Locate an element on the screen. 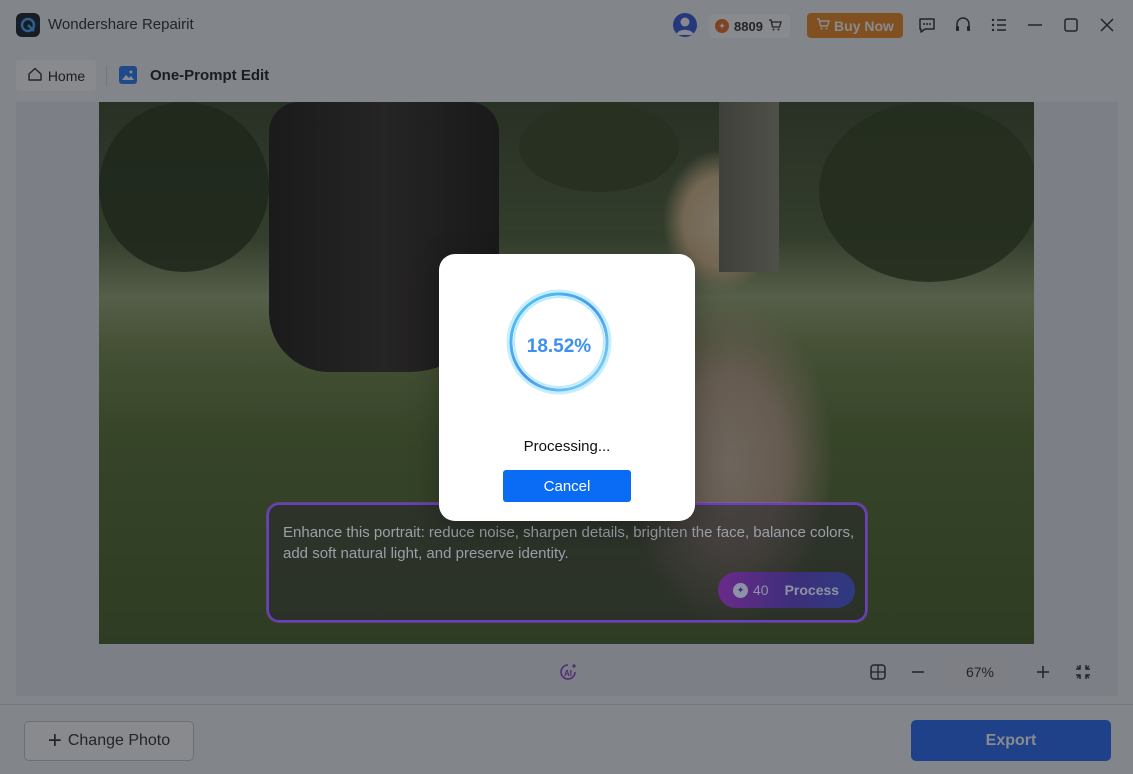 This screenshot has width=1133, height=774. progress-percent: 18.52% is located at coordinates (559, 346).